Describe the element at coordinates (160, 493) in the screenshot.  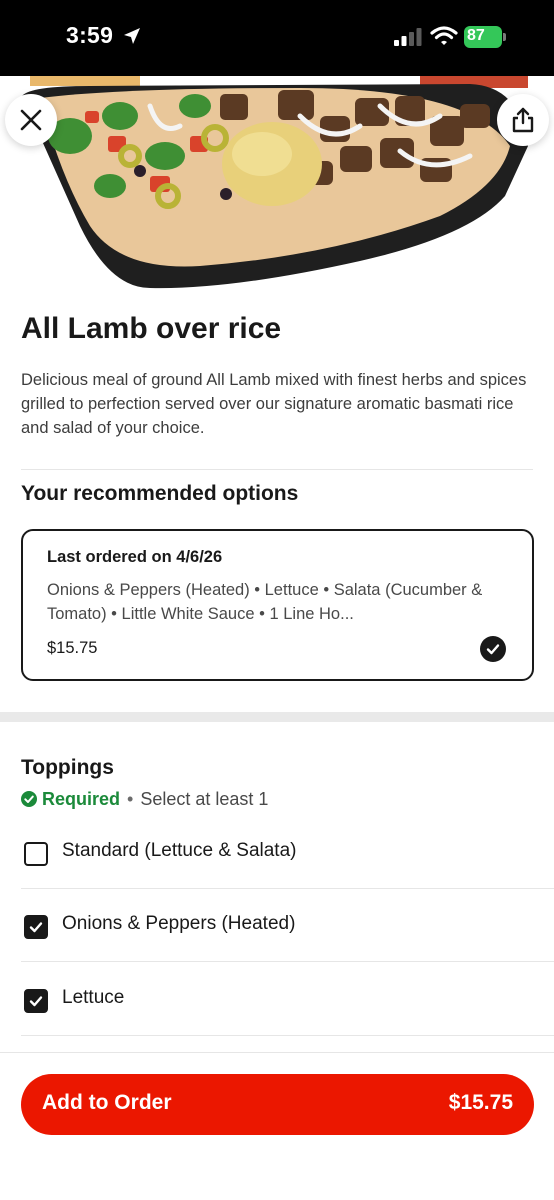
I see `recommended-section-title: Your recommended options` at that location.